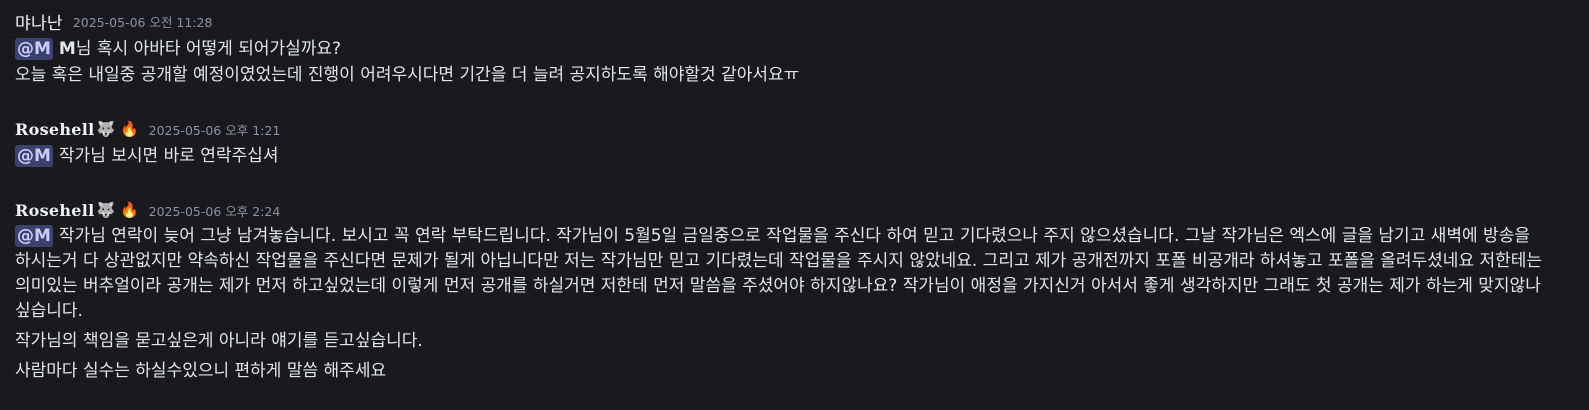 The width and height of the screenshot is (1589, 410). What do you see at coordinates (168, 156) in the screenshot?
I see `message-text: 작가님 보시면 바로 연락주십셔` at bounding box center [168, 156].